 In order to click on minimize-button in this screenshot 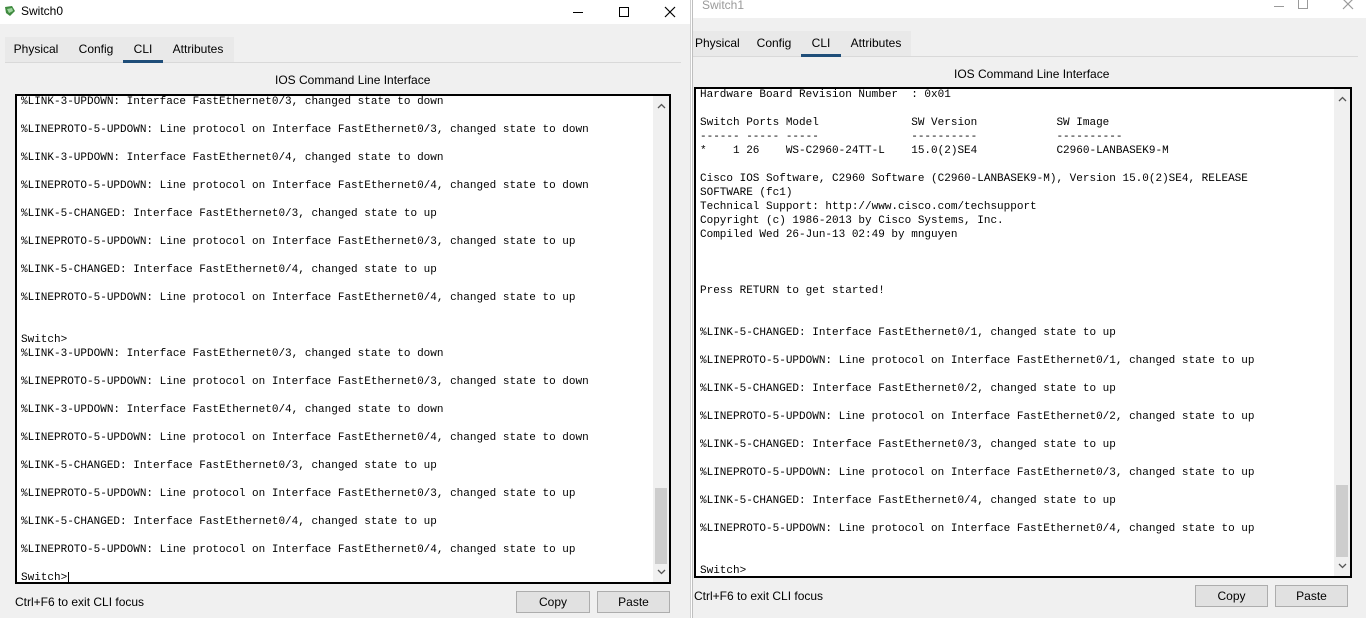, I will do `click(578, 12)`.